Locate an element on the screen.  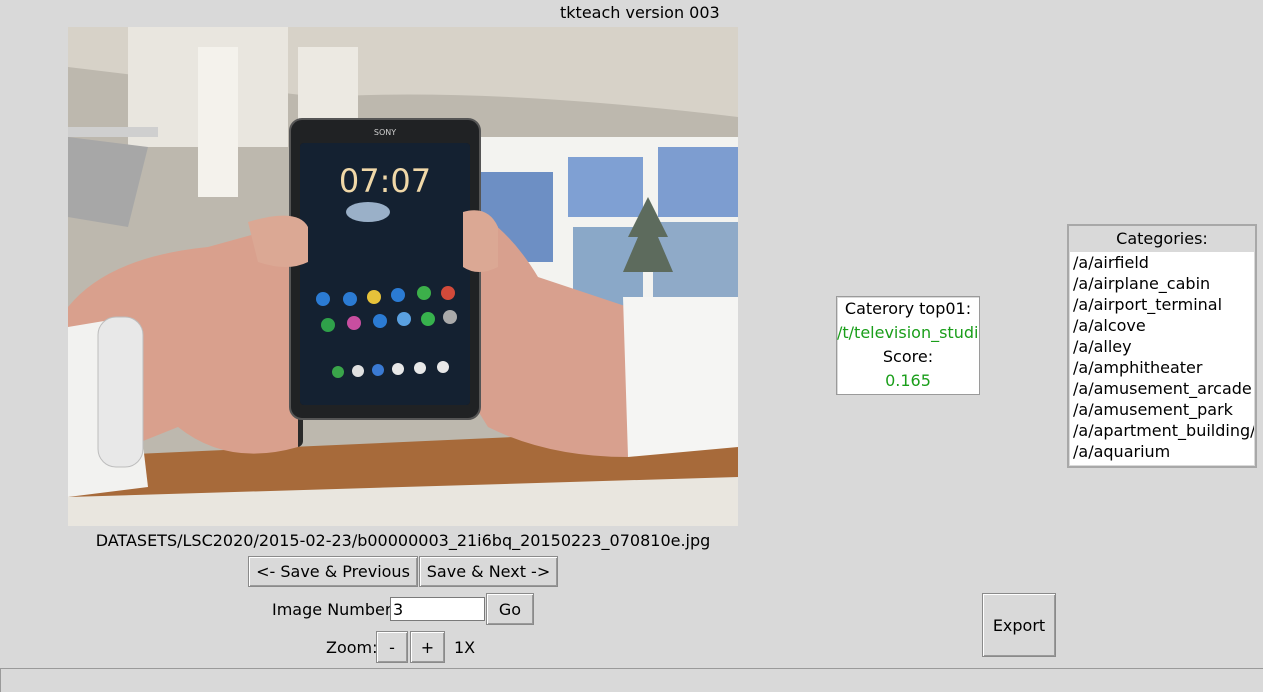
category-item: /a/aquarium is located at coordinates (1162, 451).